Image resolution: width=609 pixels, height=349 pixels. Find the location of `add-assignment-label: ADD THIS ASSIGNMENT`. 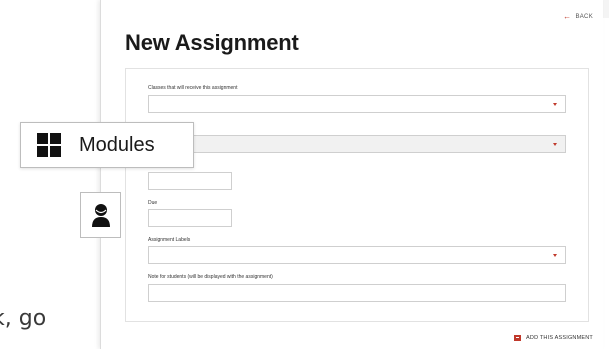

add-assignment-label: ADD THIS ASSIGNMENT is located at coordinates (559, 338).